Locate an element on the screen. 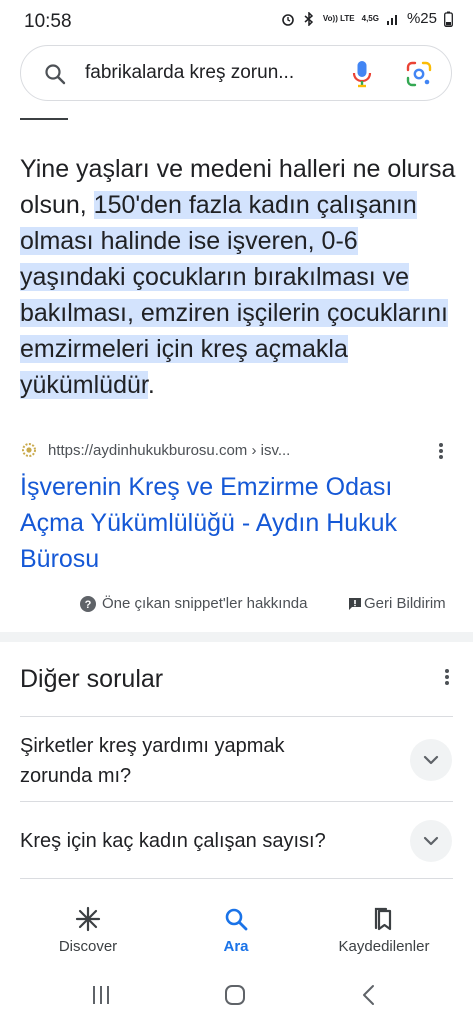  status-time: 10:58 is located at coordinates (48, 21).